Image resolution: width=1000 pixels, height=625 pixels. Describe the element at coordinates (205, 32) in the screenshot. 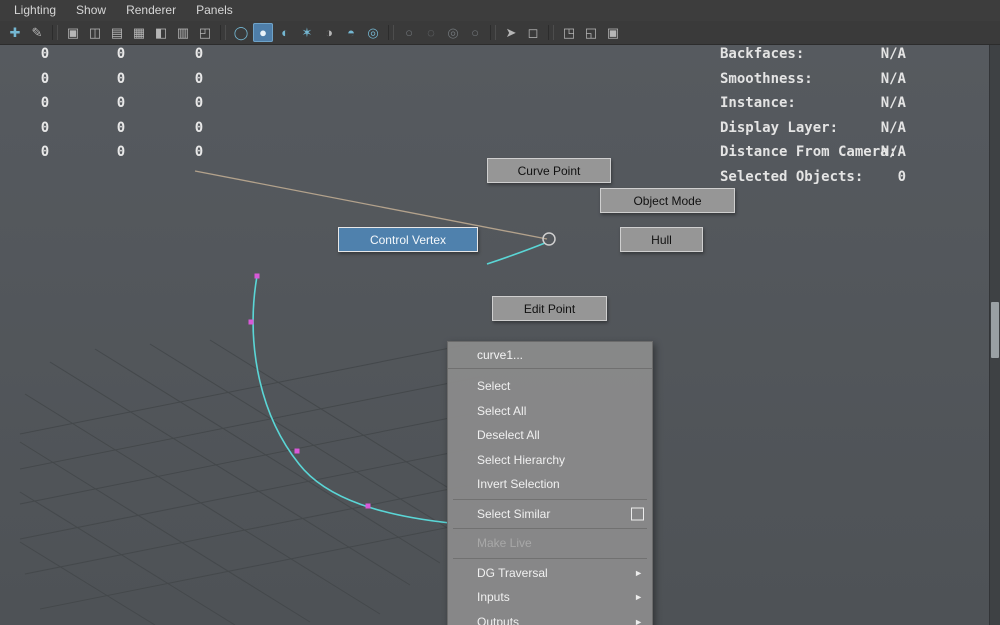

I see `layout-custom-icon: ◰` at that location.